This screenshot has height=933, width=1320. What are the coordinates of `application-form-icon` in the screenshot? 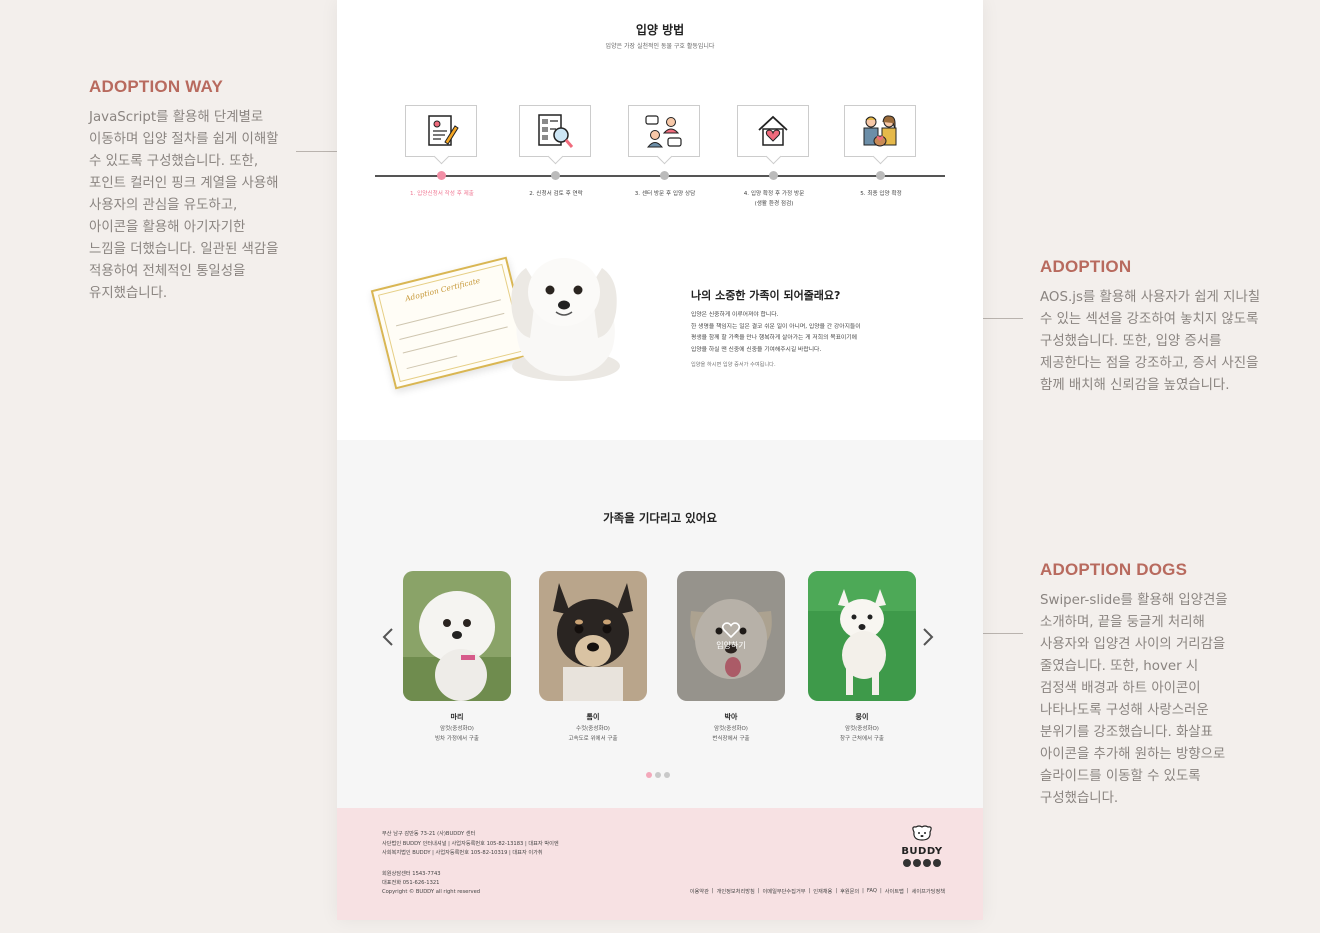 It's located at (443, 130).